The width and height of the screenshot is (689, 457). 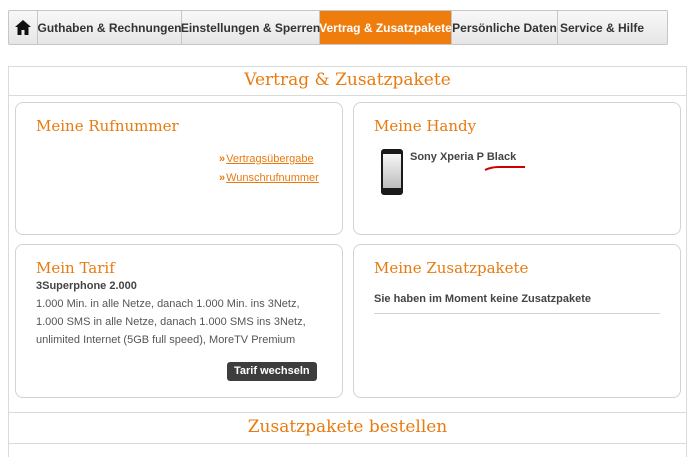 What do you see at coordinates (392, 172) in the screenshot?
I see `phone-image` at bounding box center [392, 172].